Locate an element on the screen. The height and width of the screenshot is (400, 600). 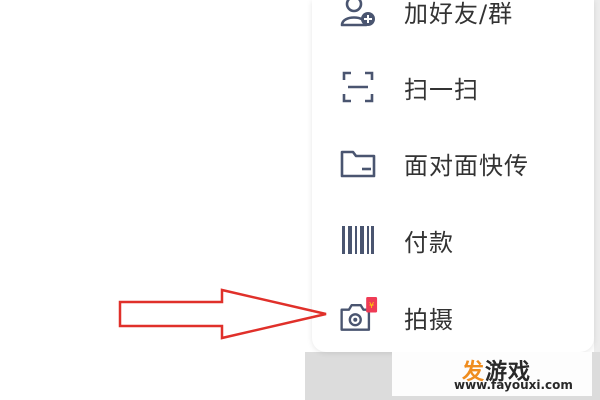
site-watermark: 发游戏 www.fayouxi.com is located at coordinates (492, 374).